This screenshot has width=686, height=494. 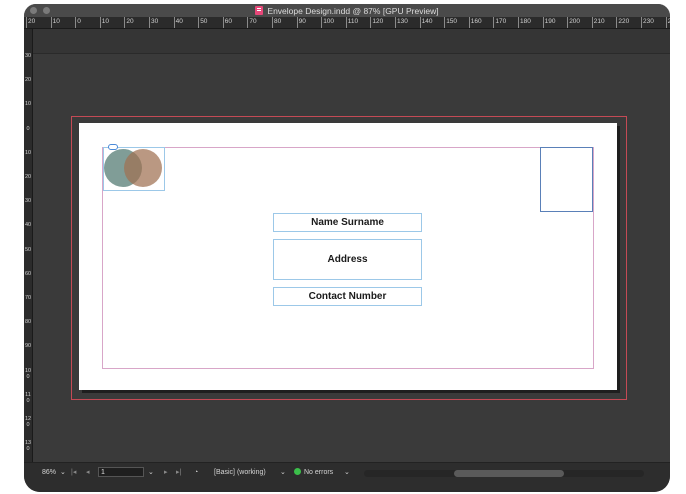 What do you see at coordinates (166, 473) in the screenshot?
I see `next-page-icon: ▸` at bounding box center [166, 473].